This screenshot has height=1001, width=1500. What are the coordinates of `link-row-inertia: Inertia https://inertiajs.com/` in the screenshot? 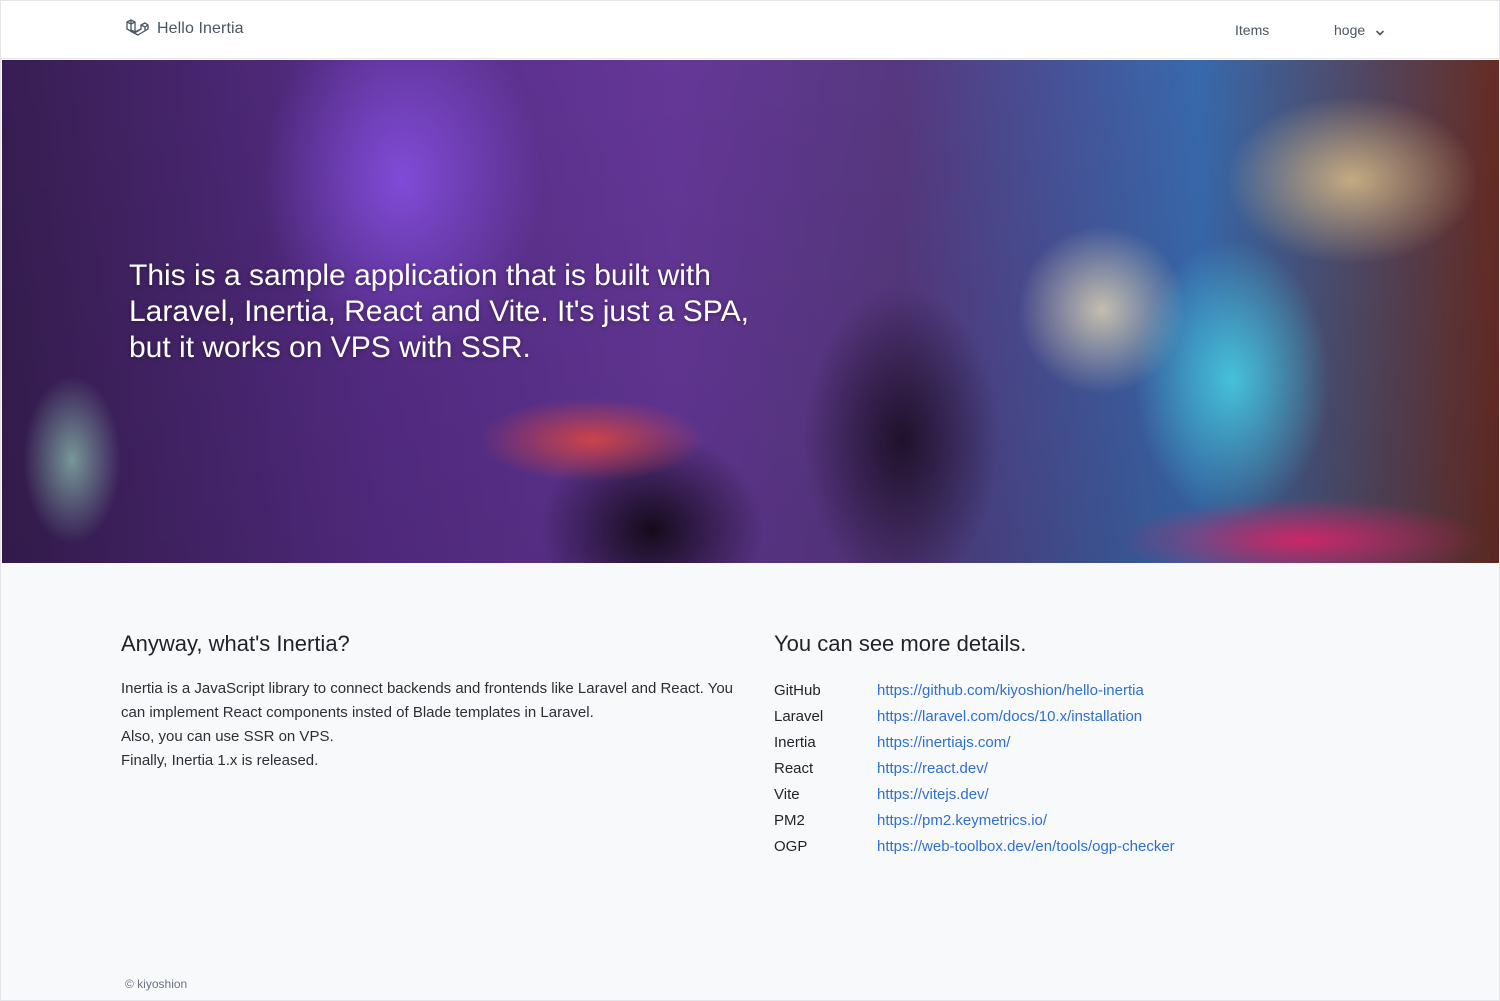 It's located at (1074, 742).